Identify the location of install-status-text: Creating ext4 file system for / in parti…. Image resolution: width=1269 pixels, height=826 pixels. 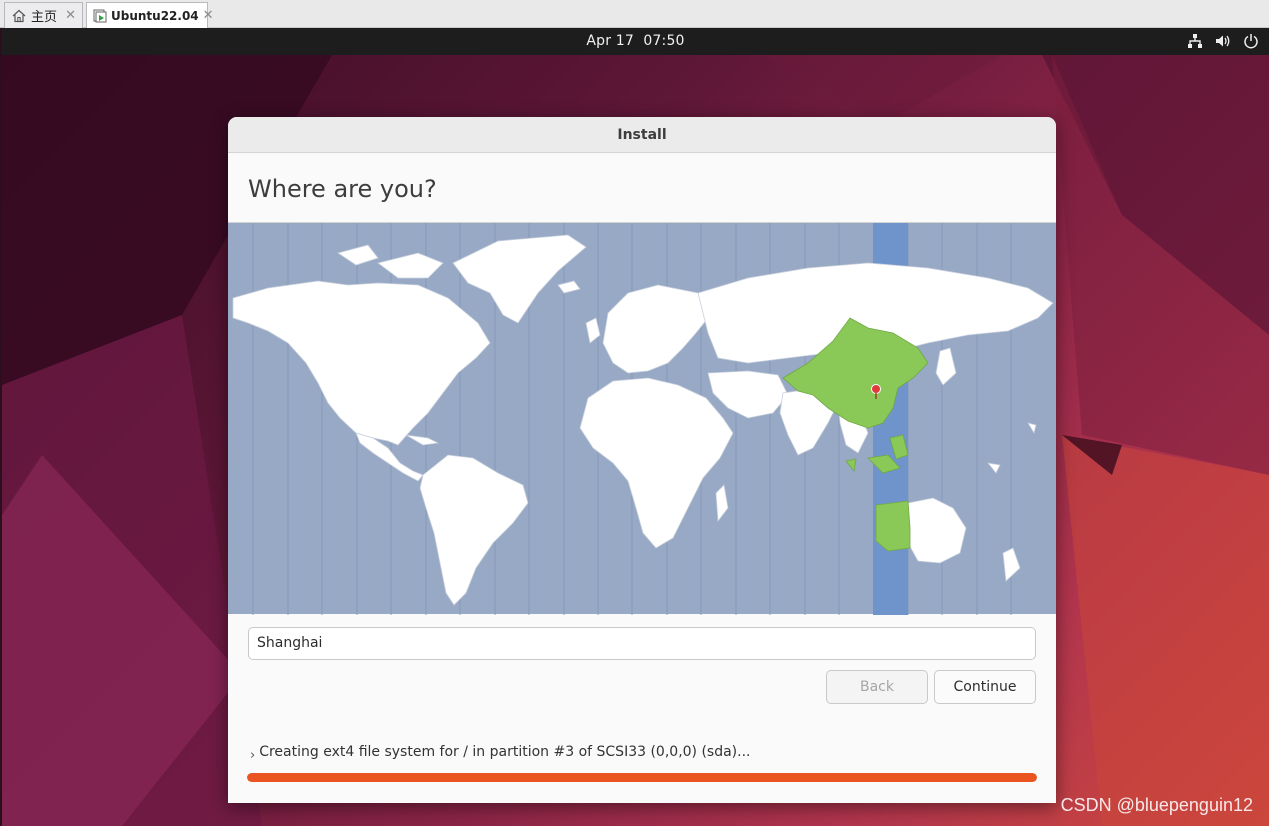
(505, 752).